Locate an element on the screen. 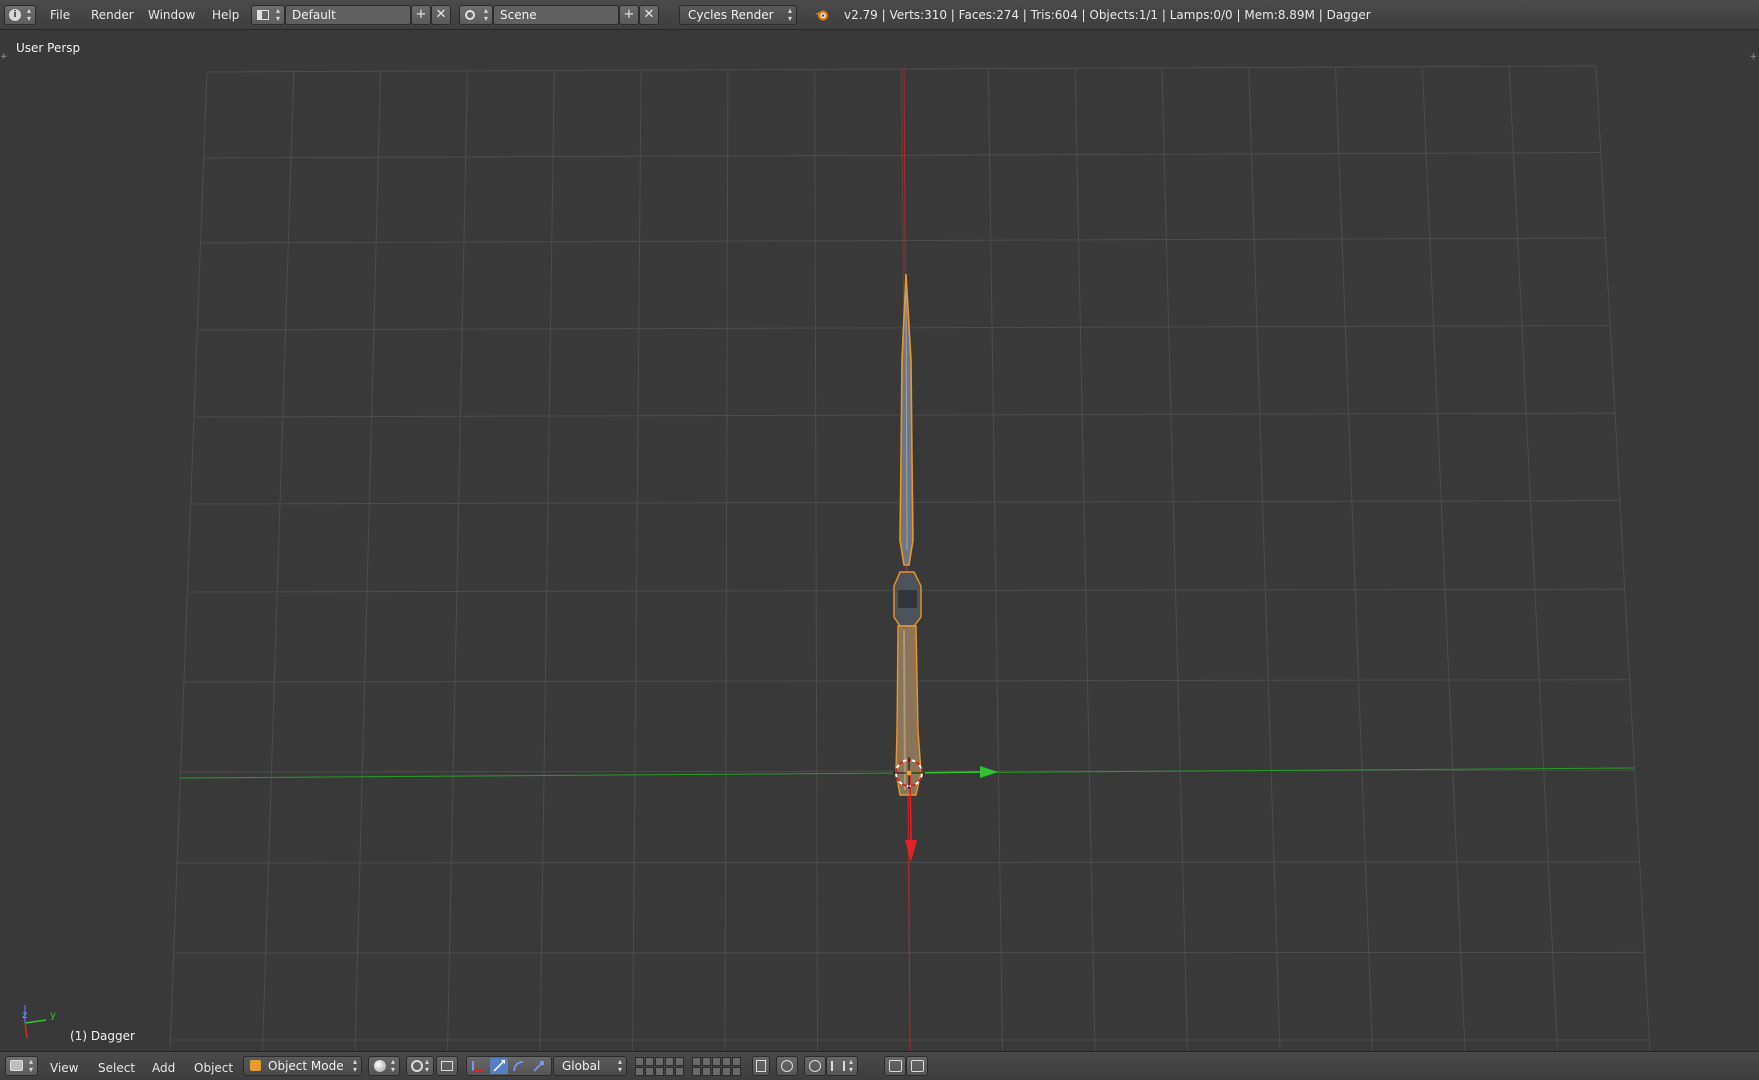 This screenshot has width=1759, height=1080. transform-orientation-dropdown: Global ▴ ▾ is located at coordinates (590, 1066).